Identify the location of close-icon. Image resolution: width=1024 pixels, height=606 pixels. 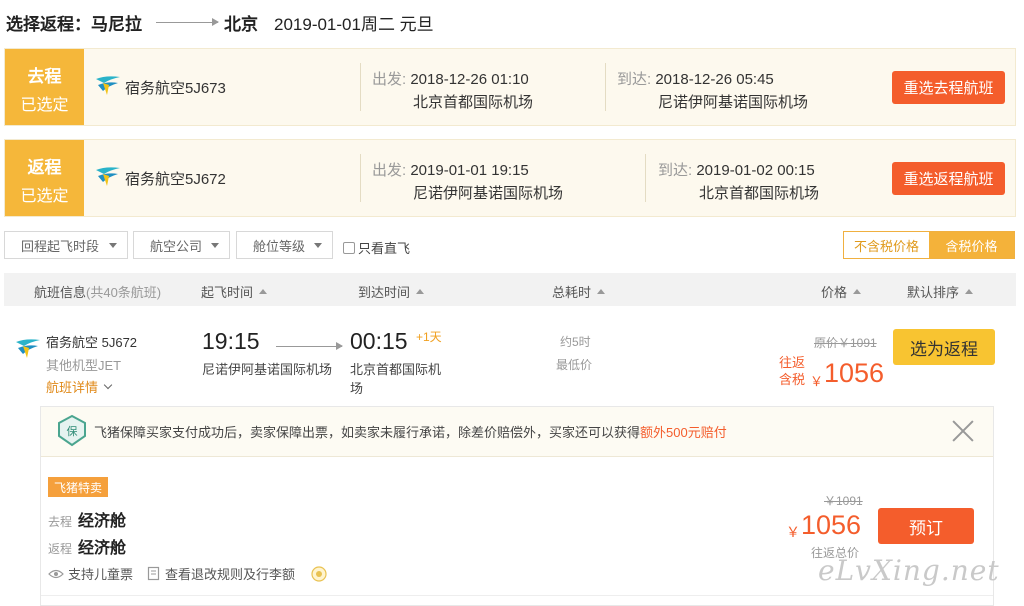
(963, 431).